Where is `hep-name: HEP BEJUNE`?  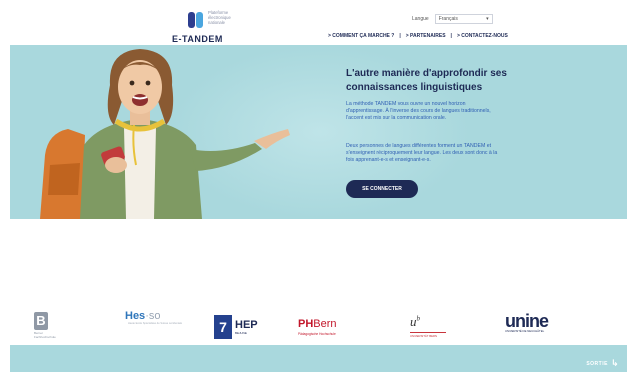
hep-name: HEP BEJUNE is located at coordinates (246, 326).